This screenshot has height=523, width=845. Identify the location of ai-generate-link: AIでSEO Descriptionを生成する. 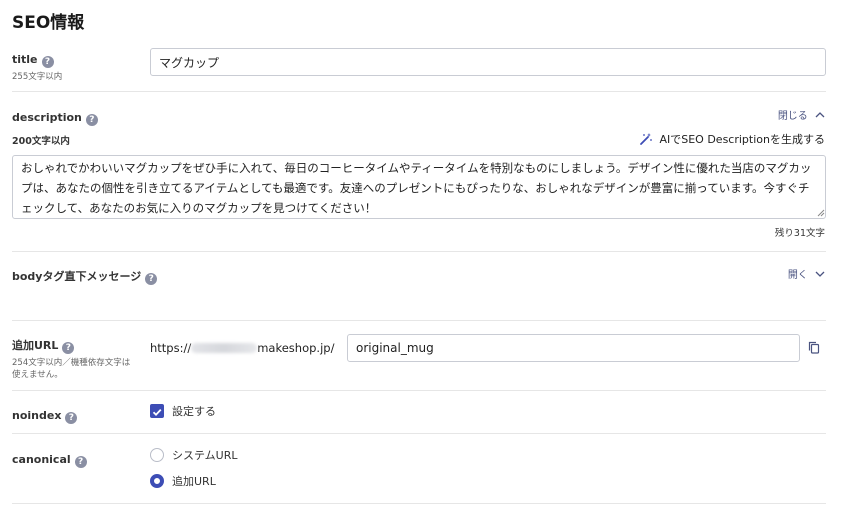
(732, 139).